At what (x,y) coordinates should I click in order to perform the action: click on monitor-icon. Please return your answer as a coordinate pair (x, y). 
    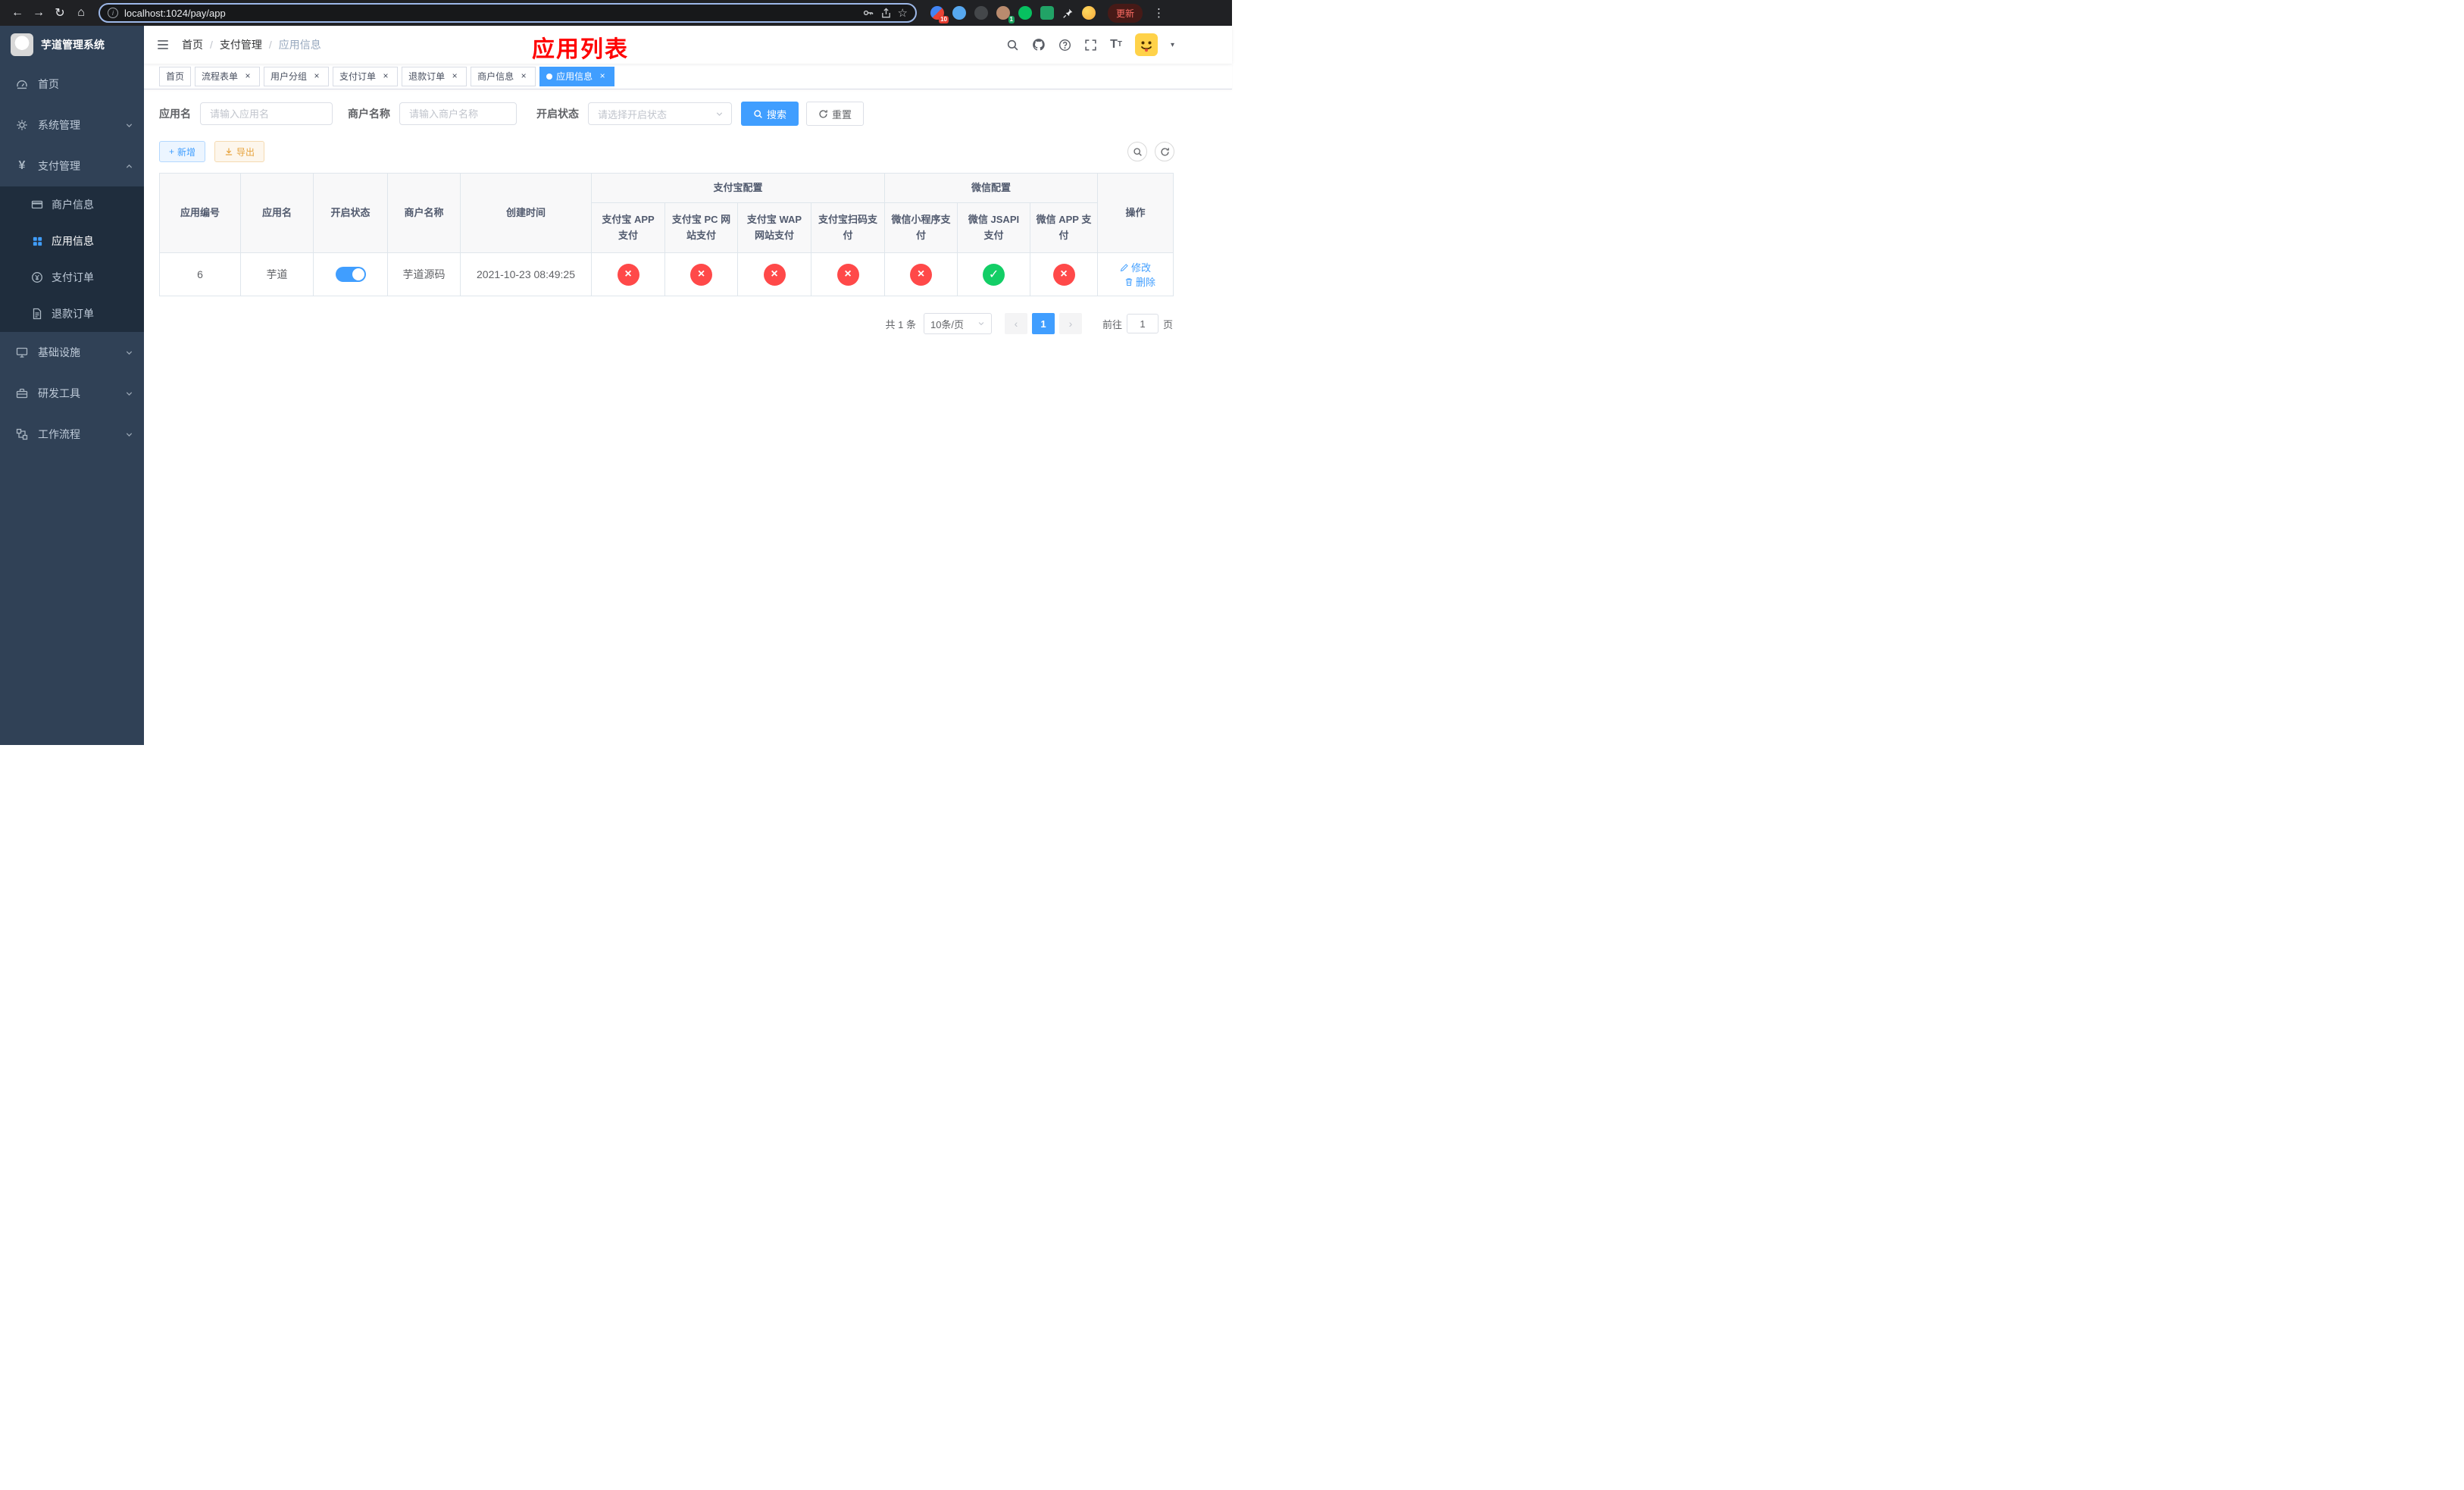
    Looking at the image, I should click on (22, 352).